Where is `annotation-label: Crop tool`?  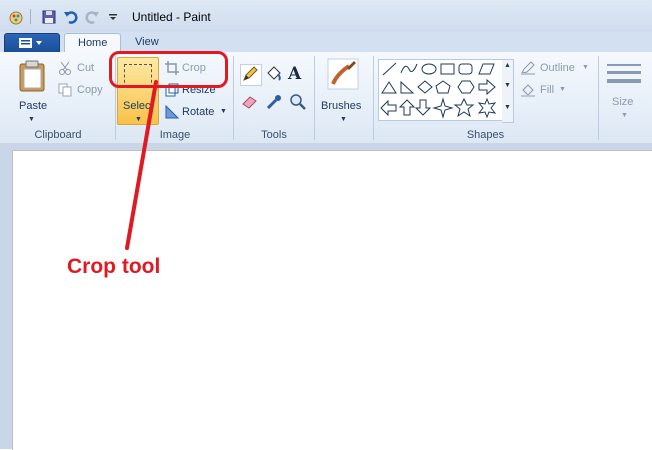 annotation-label: Crop tool is located at coordinates (114, 266).